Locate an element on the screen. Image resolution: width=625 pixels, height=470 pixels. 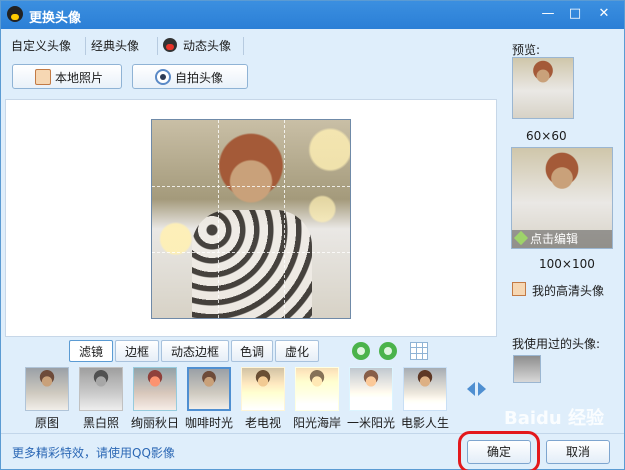
qq-image-link: 更多精彩特效，请使用QQ影像 is located at coordinates (93, 452).